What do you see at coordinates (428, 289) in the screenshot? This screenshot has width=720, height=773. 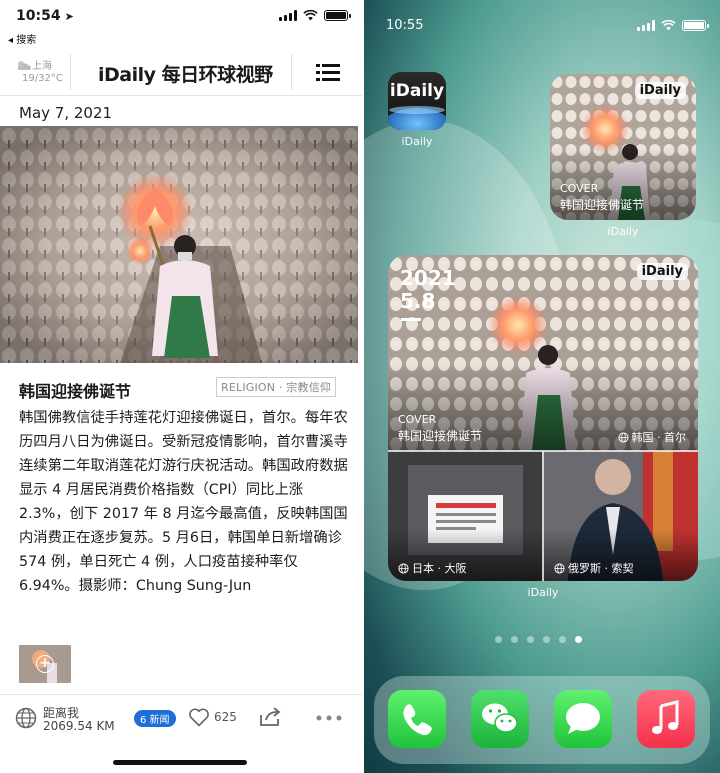 I see `widget-date: 2021 5.8` at bounding box center [428, 289].